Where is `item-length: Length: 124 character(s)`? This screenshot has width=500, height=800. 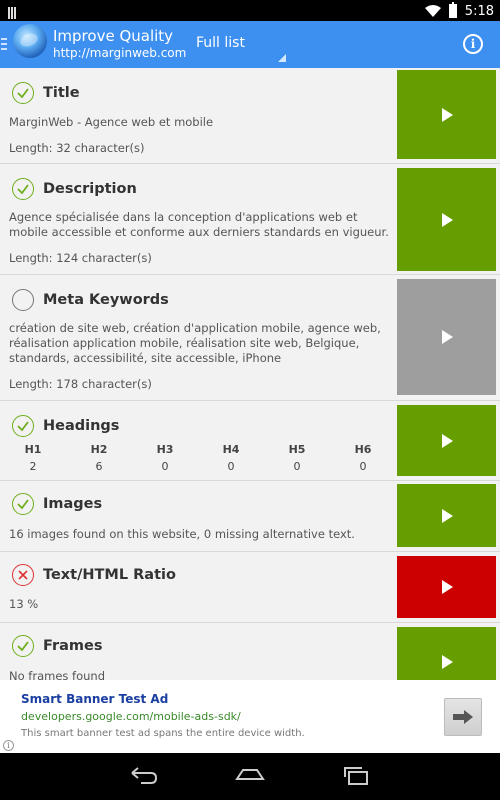 item-length: Length: 124 character(s) is located at coordinates (80, 258).